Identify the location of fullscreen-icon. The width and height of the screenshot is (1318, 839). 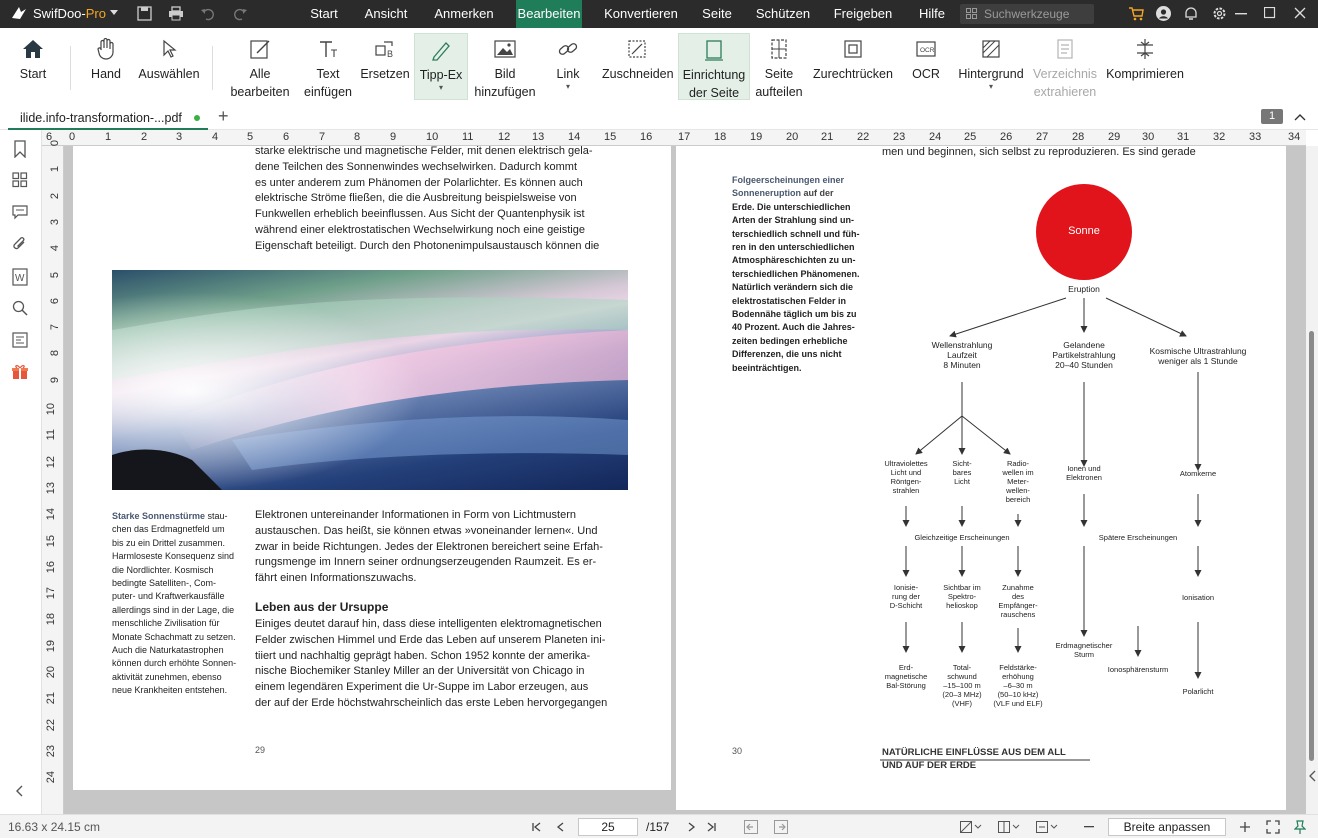
(1273, 827).